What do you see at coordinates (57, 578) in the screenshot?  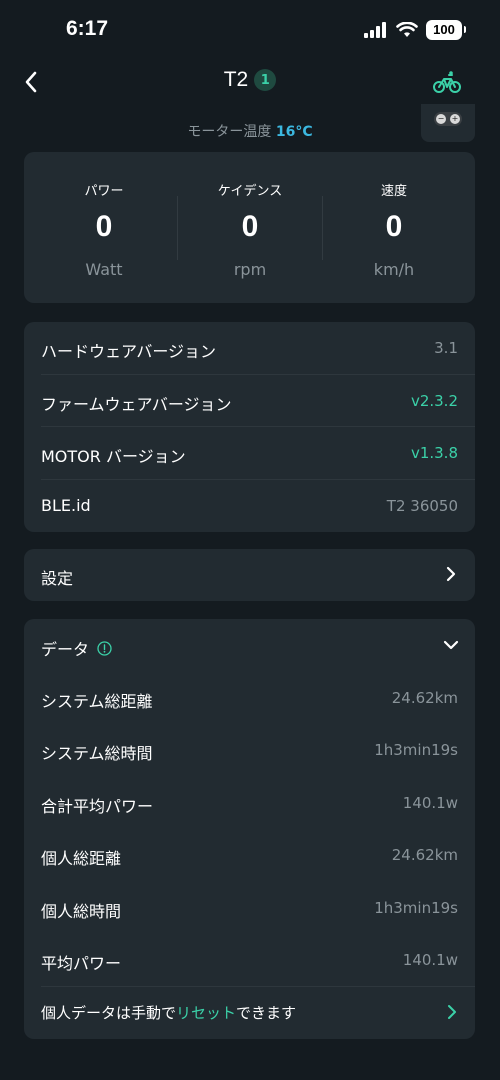 I see `settings-label: 設定` at bounding box center [57, 578].